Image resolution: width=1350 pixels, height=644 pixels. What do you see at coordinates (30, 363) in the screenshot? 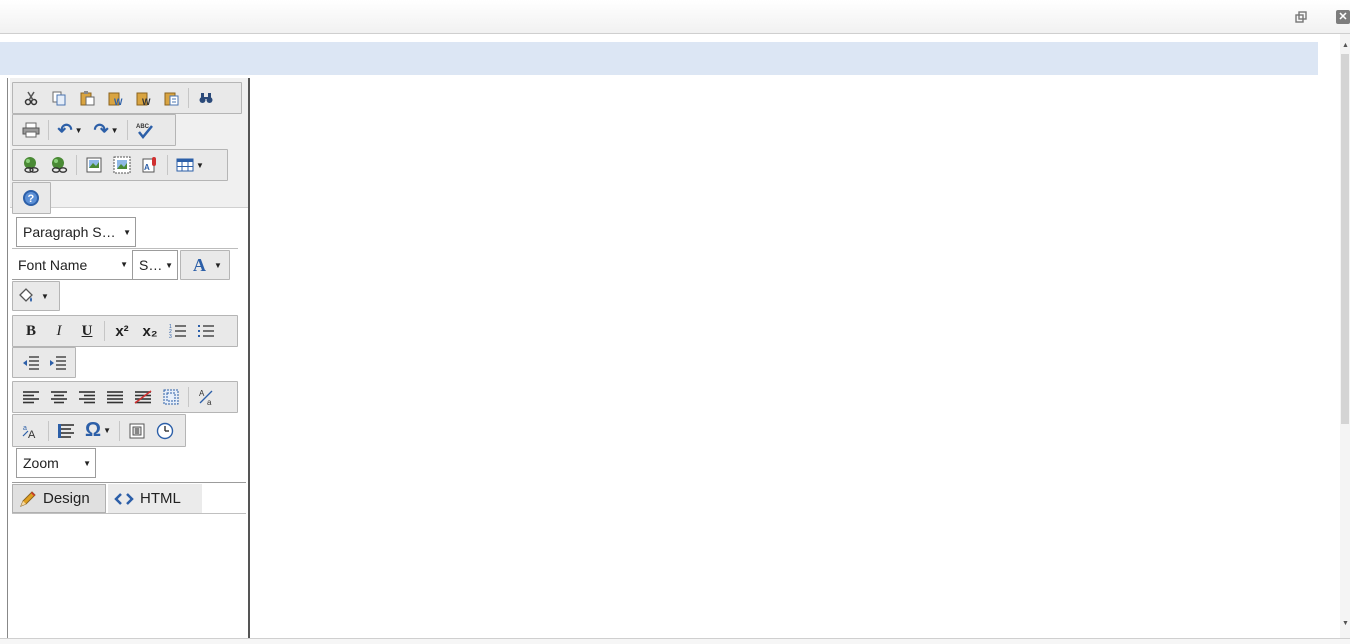
I see `outdent-icon` at bounding box center [30, 363].